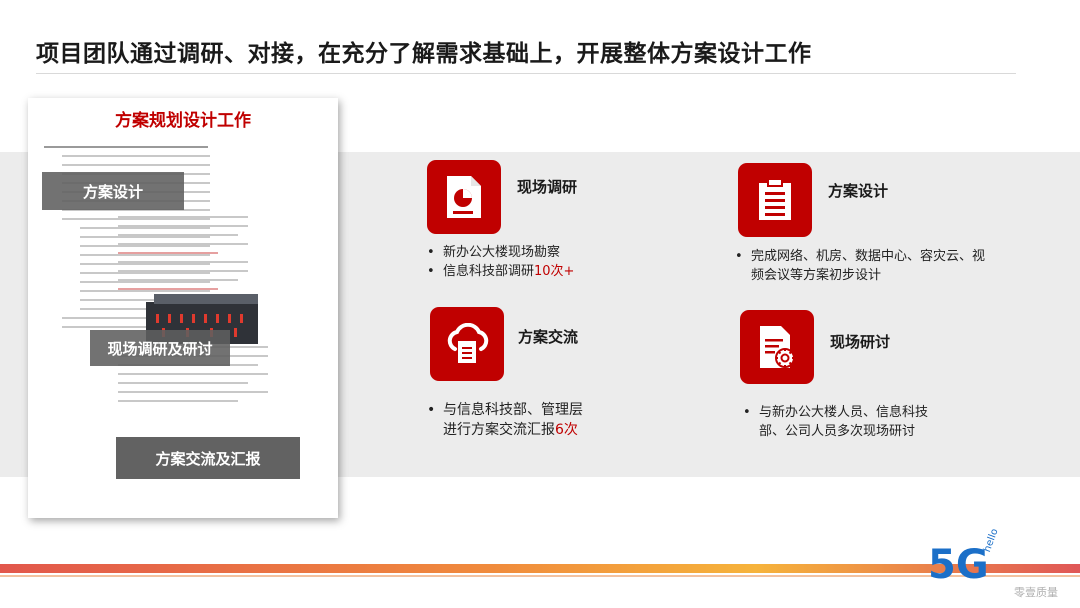 Image resolution: width=1080 pixels, height=608 pixels. I want to click on design-title: 方案设计, so click(858, 191).